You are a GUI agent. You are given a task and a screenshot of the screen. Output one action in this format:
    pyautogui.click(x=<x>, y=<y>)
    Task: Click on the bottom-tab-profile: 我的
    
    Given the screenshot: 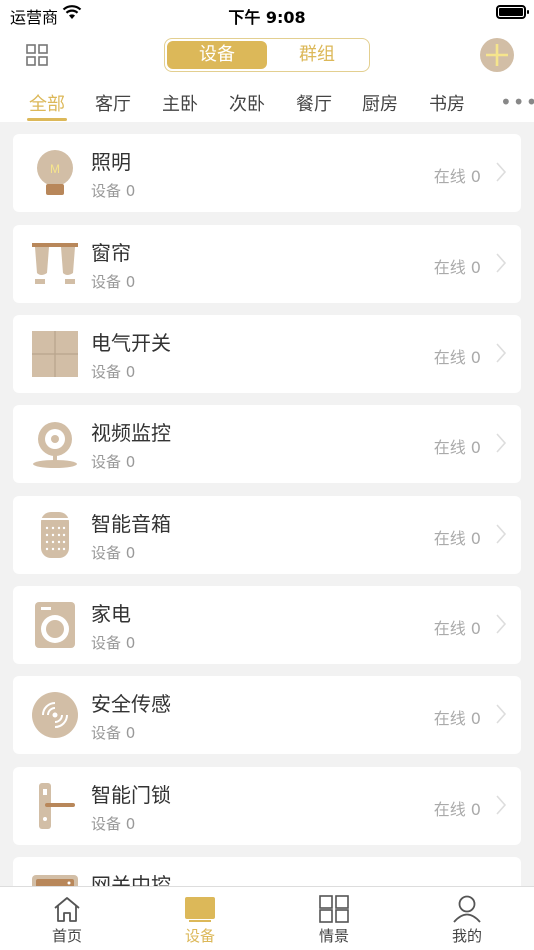 What is the action you would take?
    pyautogui.click(x=467, y=920)
    